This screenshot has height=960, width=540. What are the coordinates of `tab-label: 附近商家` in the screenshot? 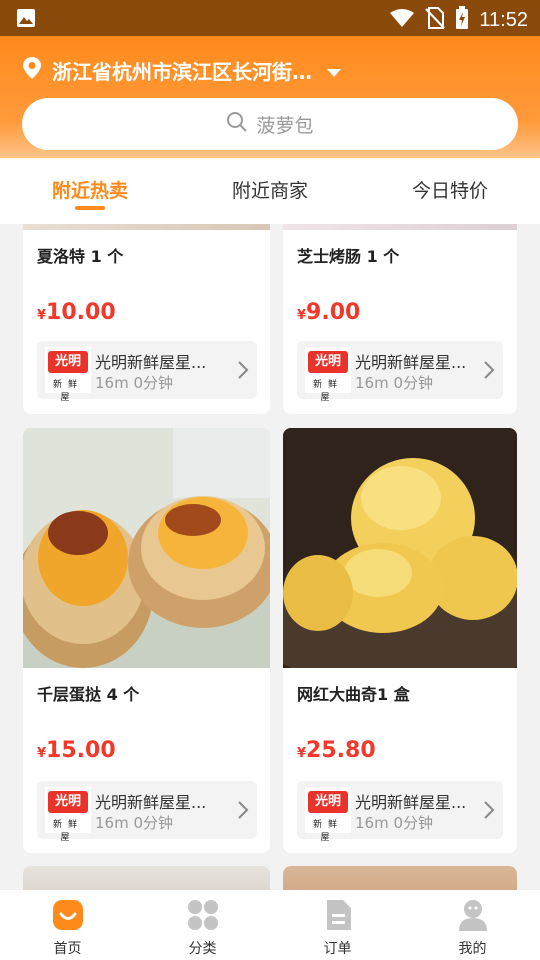 It's located at (269, 191).